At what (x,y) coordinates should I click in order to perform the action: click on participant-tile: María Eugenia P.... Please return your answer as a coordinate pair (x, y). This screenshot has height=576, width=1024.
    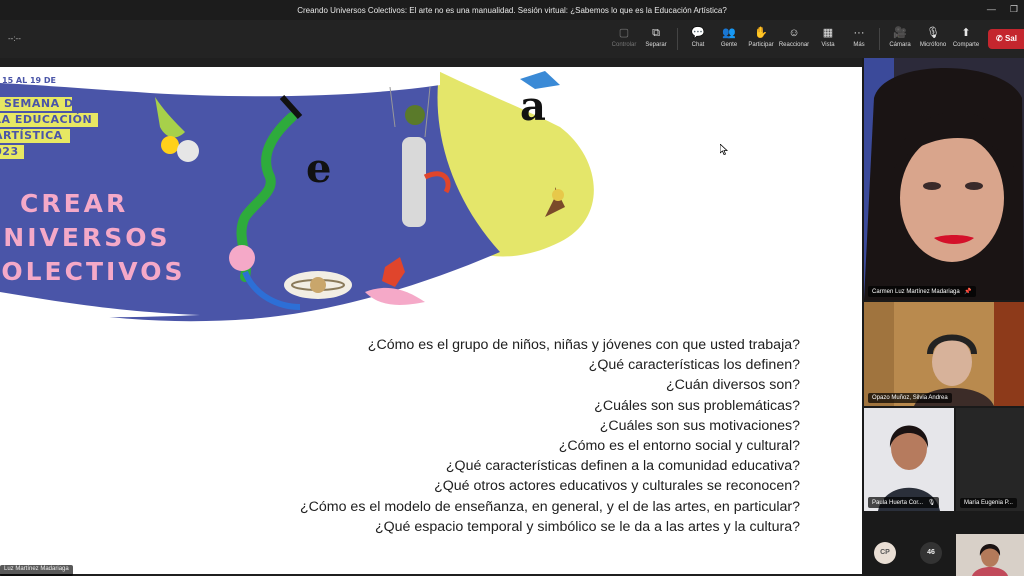
    Looking at the image, I should click on (990, 459).